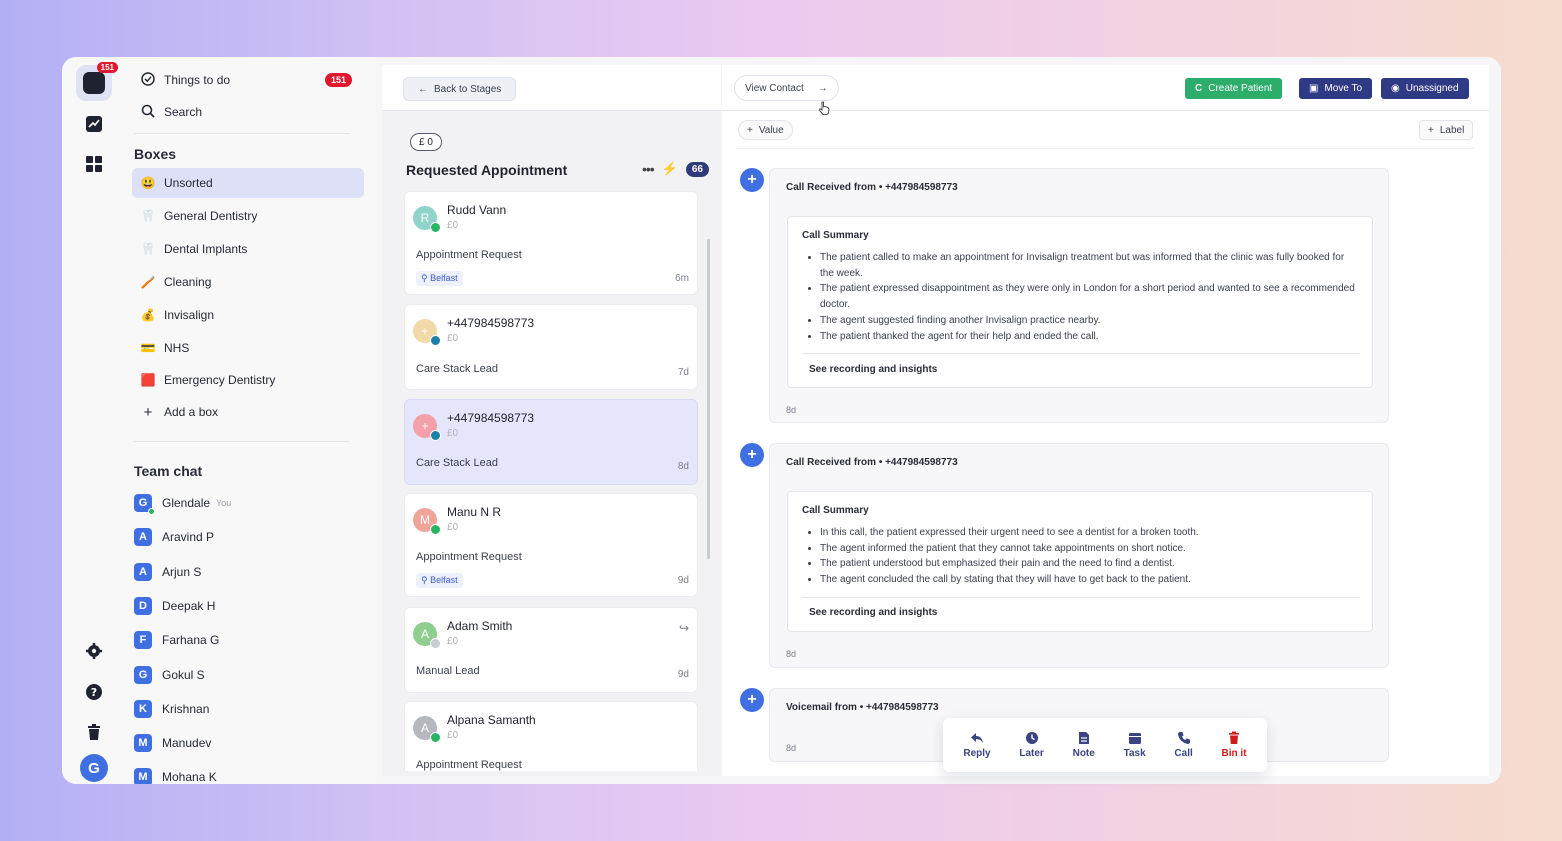 This screenshot has width=1562, height=841. Describe the element at coordinates (174, 606) in the screenshot. I see `team-member: D Deepak H` at that location.